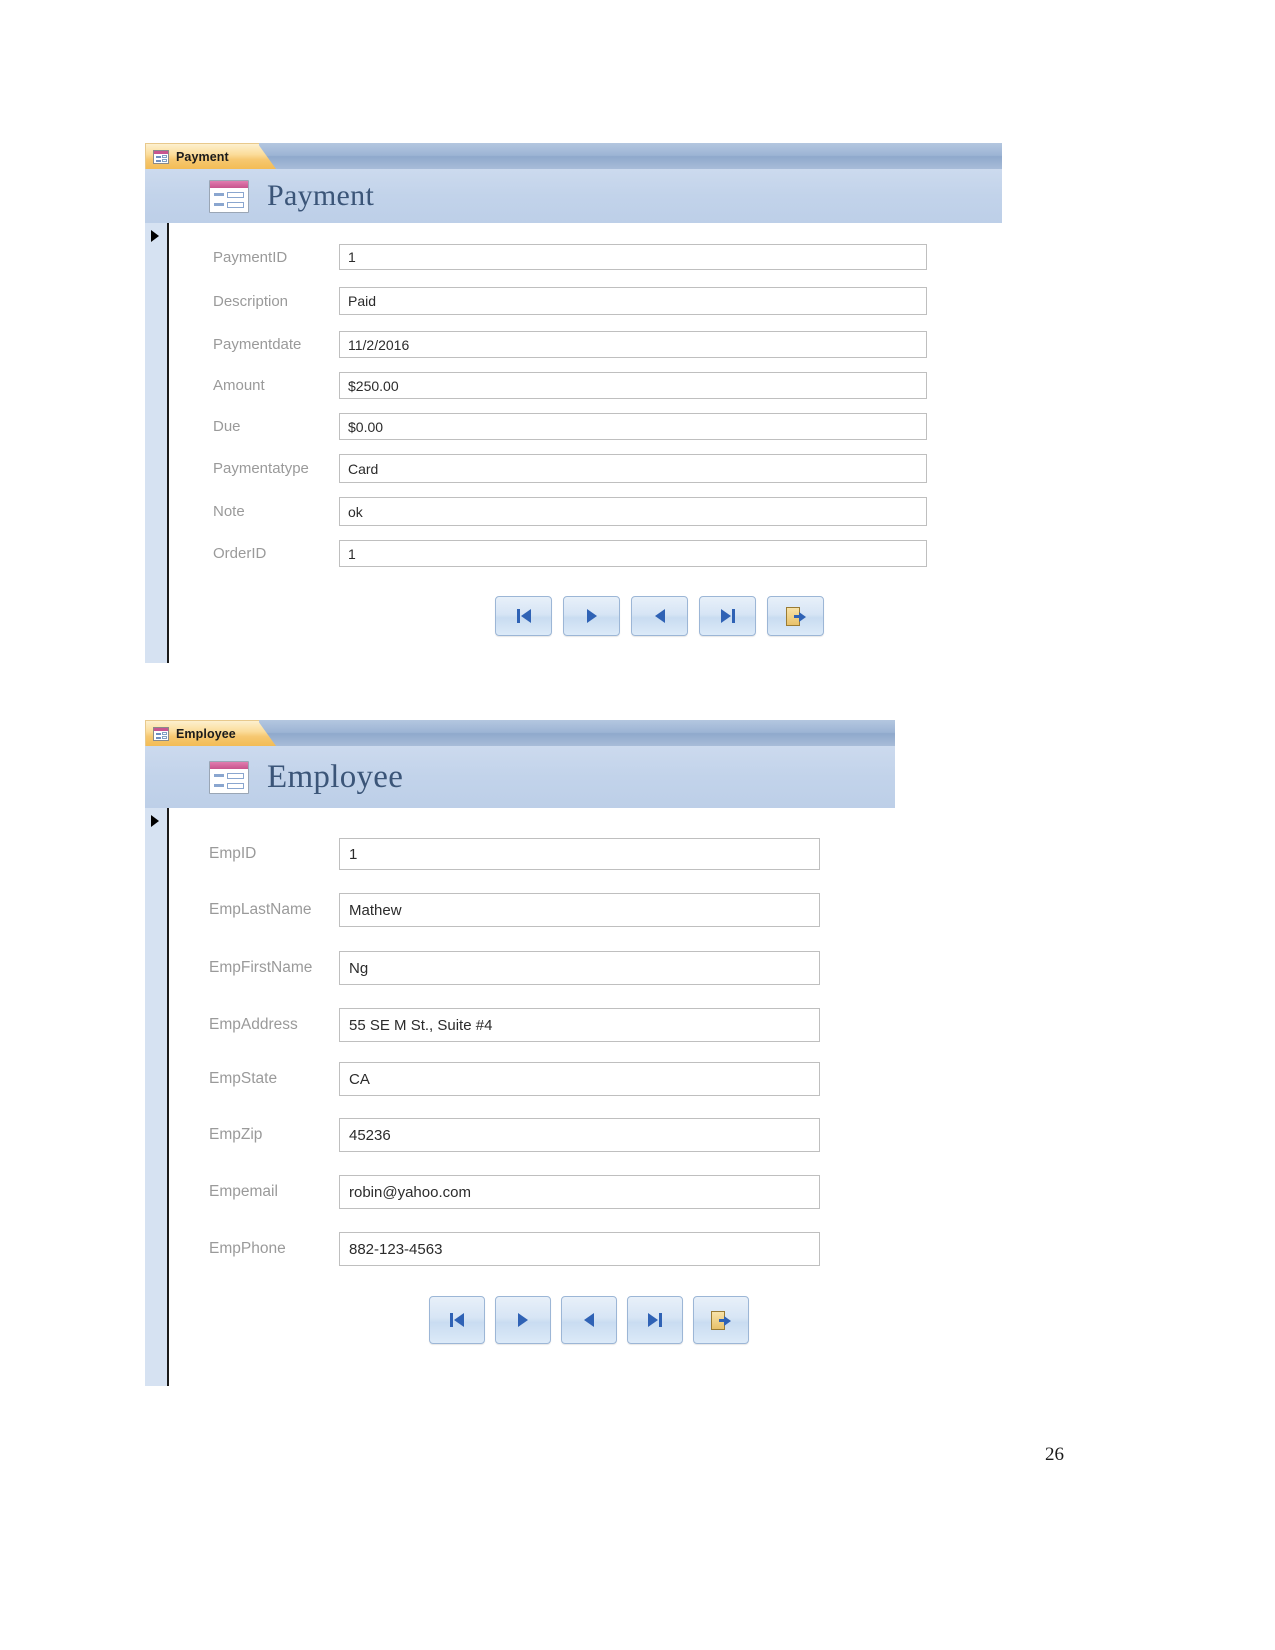 The width and height of the screenshot is (1275, 1650). Describe the element at coordinates (573, 196) in the screenshot. I see `payment-form-header: Payment` at that location.